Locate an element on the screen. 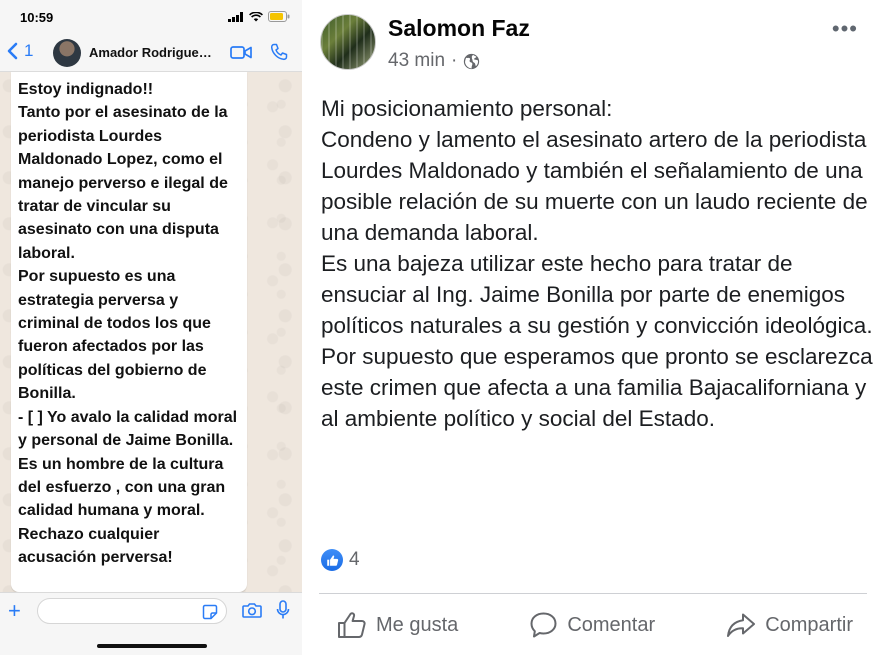  battery-icon is located at coordinates (279, 16).